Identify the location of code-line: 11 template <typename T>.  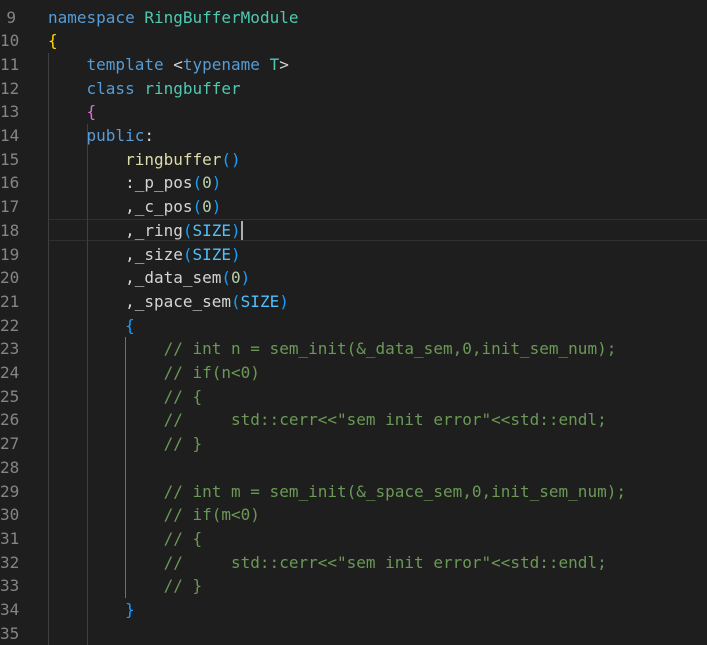
(353, 65).